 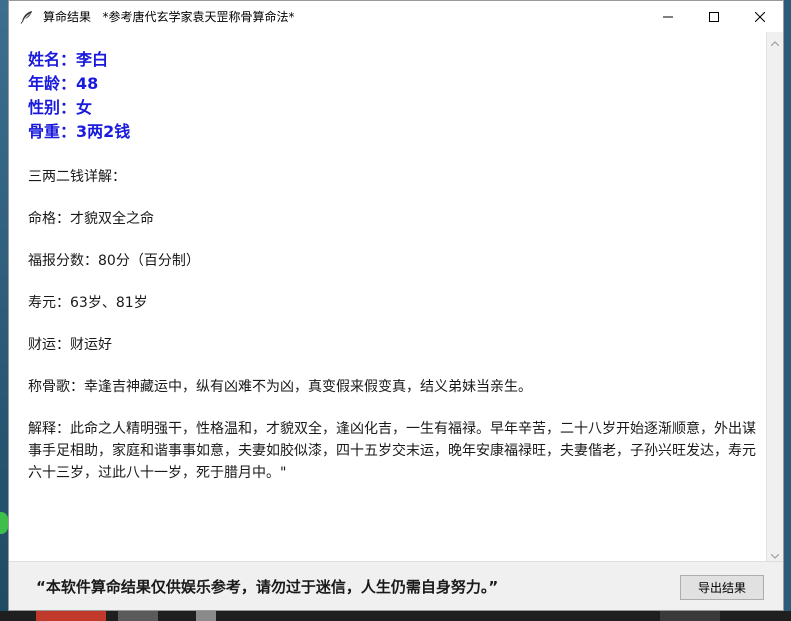 I want to click on close-icon, so click(x=760, y=16).